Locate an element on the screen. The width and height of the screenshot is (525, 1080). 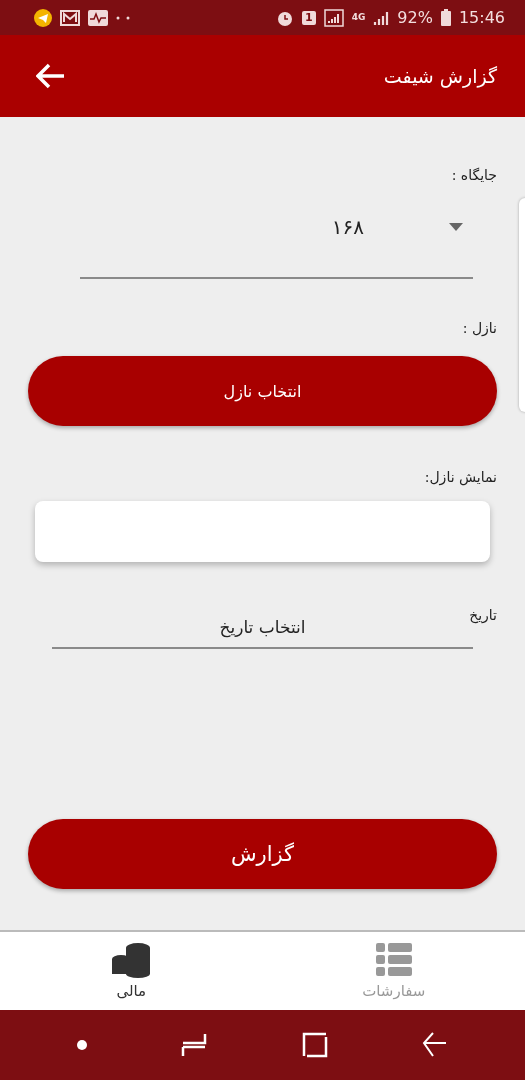
field-label: نمایش نازل: is located at coordinates (460, 477).